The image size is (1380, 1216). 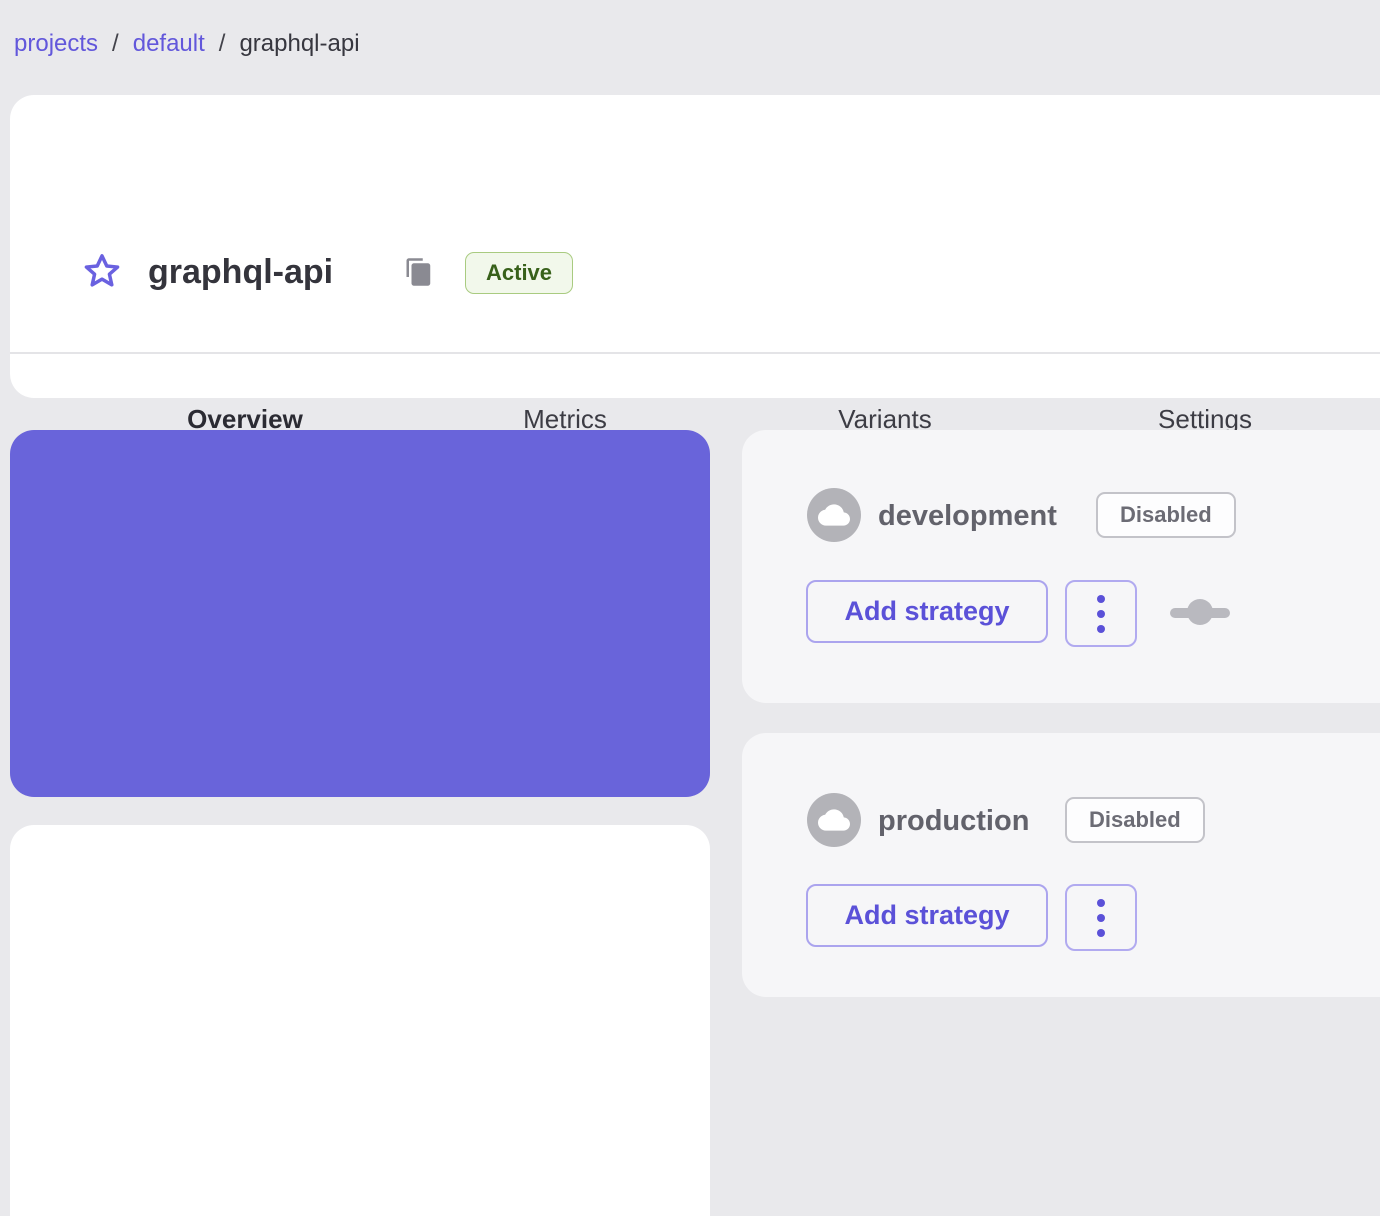 What do you see at coordinates (1061, 865) in the screenshot?
I see `environment-card-production: production Disabled Add strategy` at bounding box center [1061, 865].